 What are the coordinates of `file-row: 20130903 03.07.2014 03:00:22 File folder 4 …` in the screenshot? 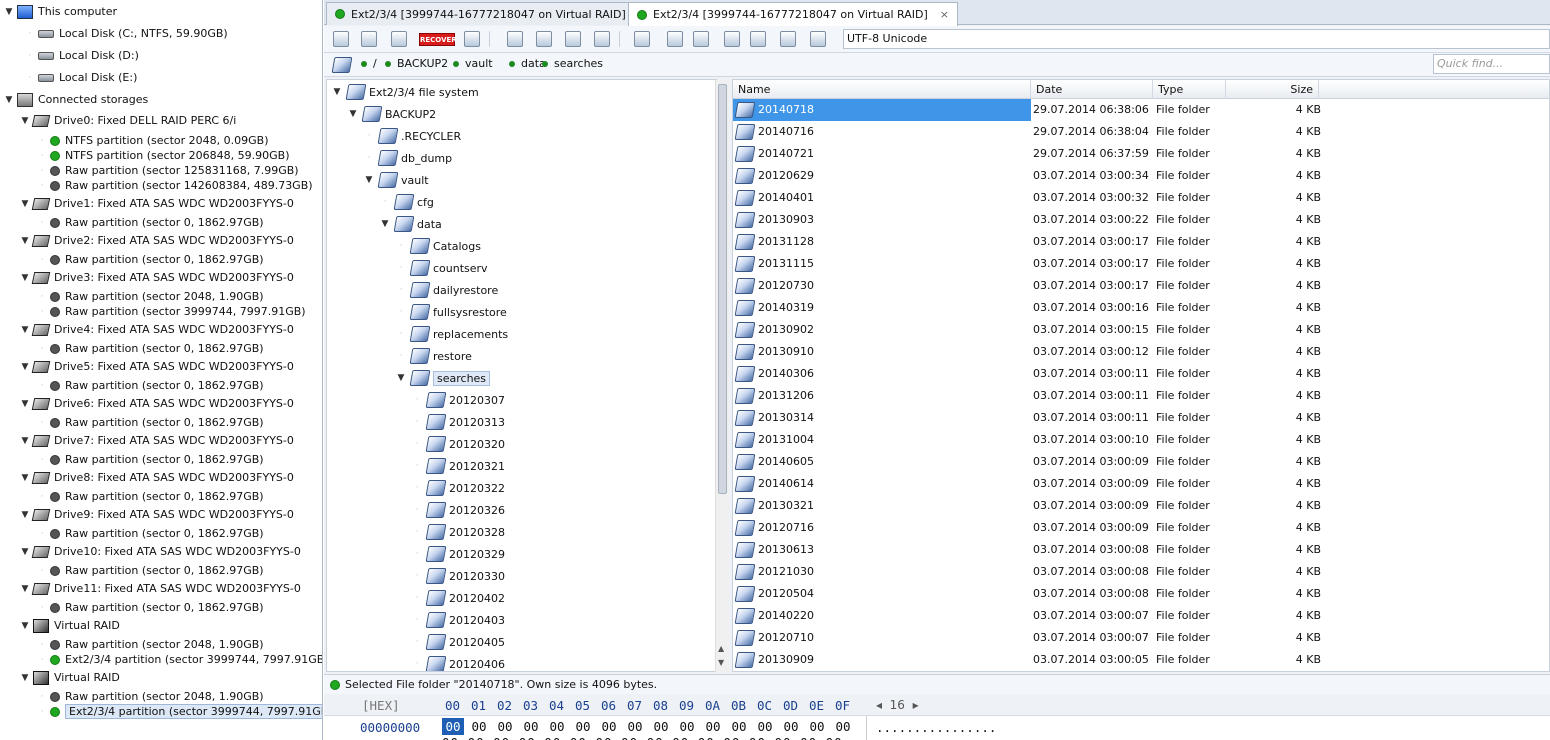 It's located at (1141, 220).